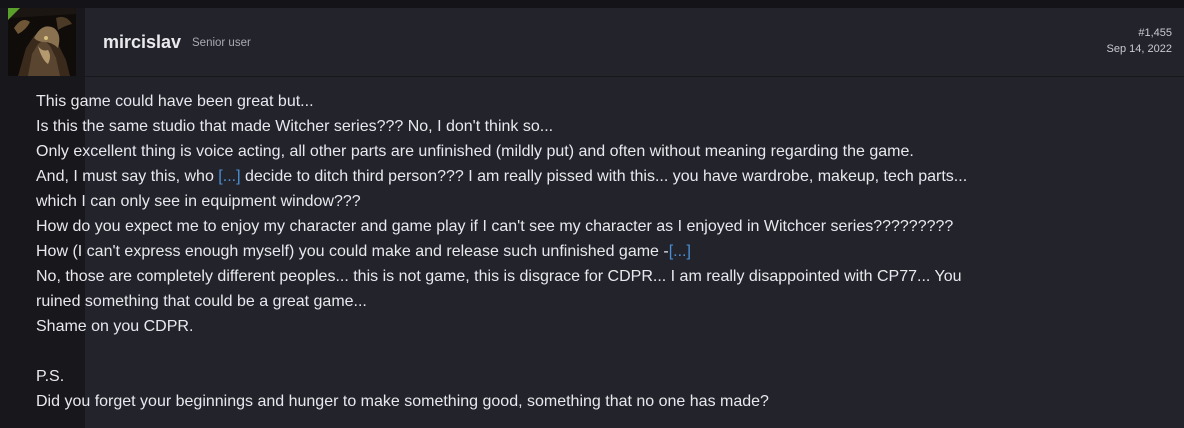 This screenshot has width=1184, height=428. Describe the element at coordinates (127, 176) in the screenshot. I see `post-text: And, I must say this, who` at that location.